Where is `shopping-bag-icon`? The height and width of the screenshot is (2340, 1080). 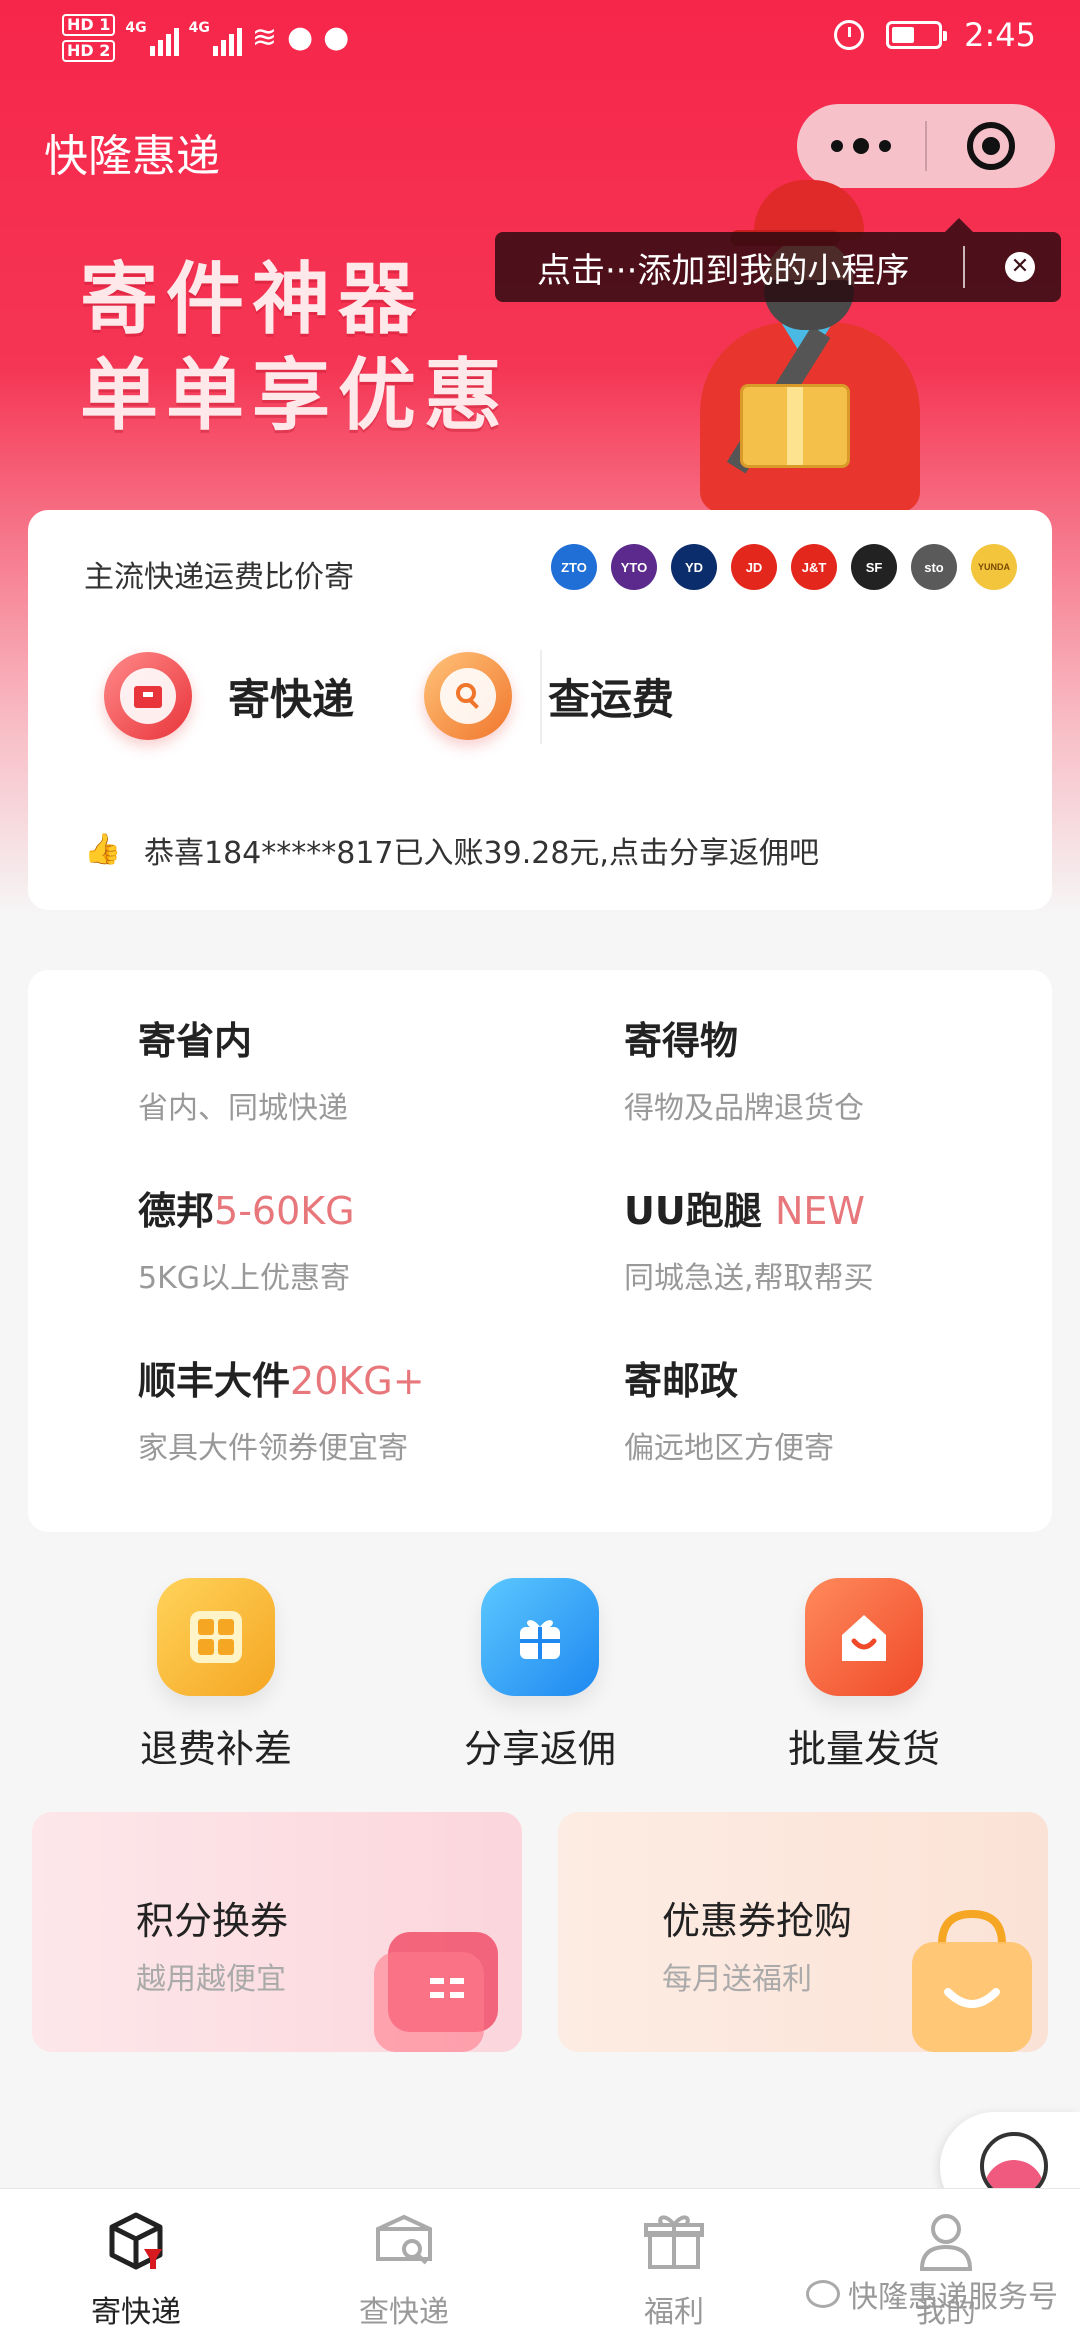
shopping-bag-icon is located at coordinates (975, 1980).